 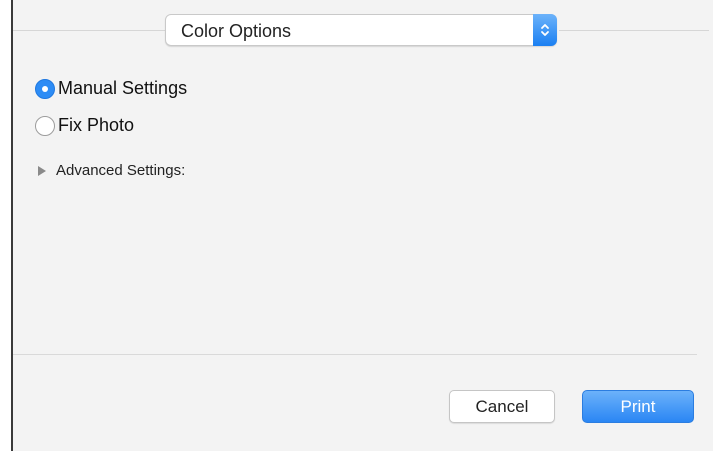 What do you see at coordinates (45, 89) in the screenshot?
I see `radio-button-selected` at bounding box center [45, 89].